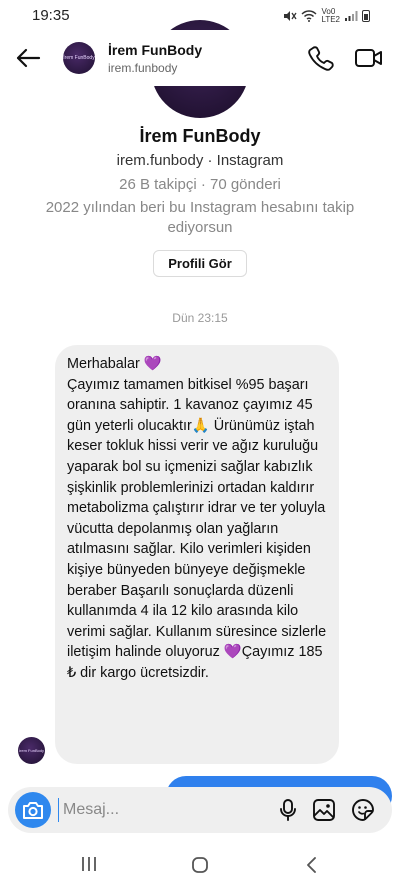 This screenshot has height=888, width=400. What do you see at coordinates (155, 50) in the screenshot?
I see `header-name: İrem FunBody` at bounding box center [155, 50].